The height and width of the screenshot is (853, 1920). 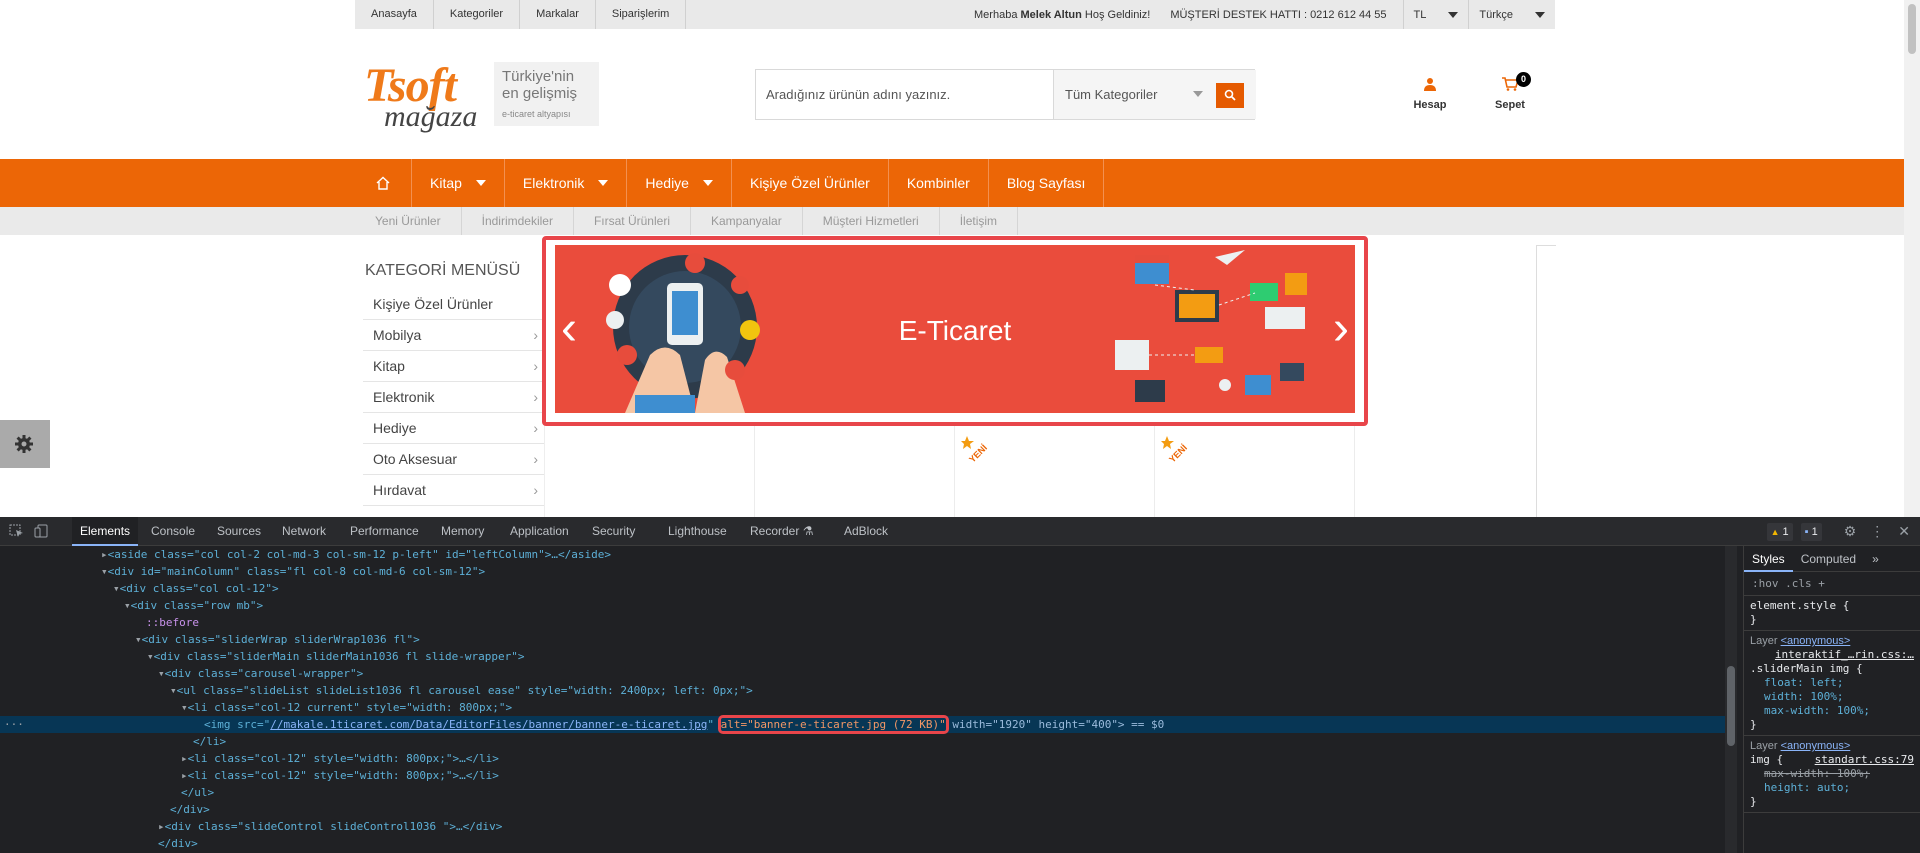 I want to click on close-icon: ✕, so click(x=1904, y=531).